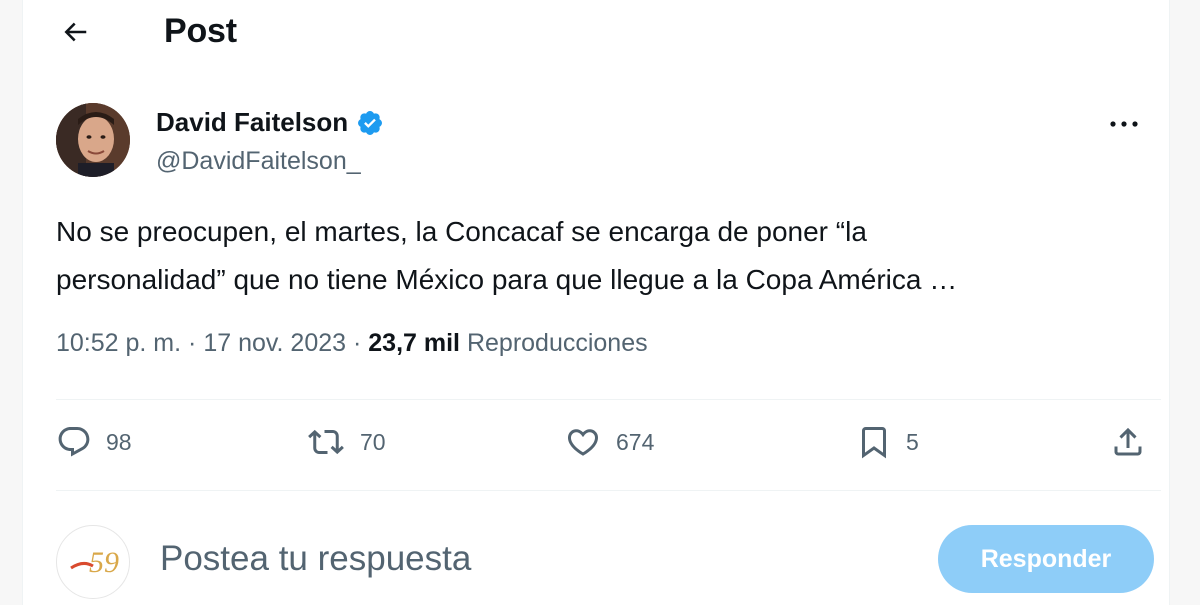 This screenshot has width=1200, height=605. I want to click on author-handle: @DavidFaitelson_, so click(258, 161).